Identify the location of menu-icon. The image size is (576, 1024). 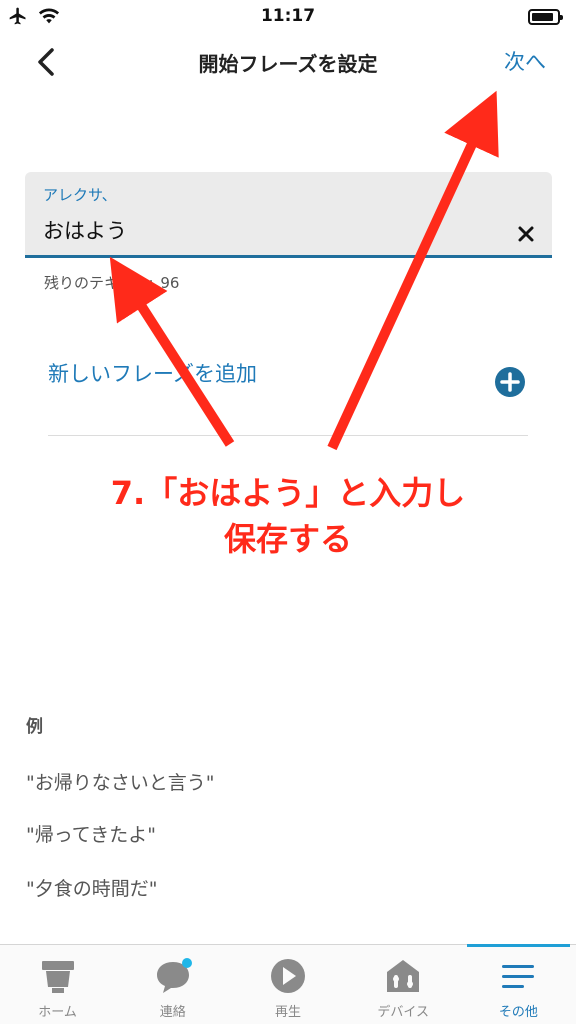
(518, 976).